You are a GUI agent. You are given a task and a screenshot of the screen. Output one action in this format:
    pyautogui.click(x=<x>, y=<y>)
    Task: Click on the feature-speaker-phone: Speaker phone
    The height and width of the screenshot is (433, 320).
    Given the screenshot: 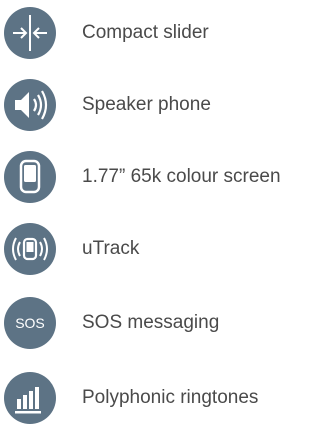 What is the action you would take?
    pyautogui.click(x=160, y=105)
    